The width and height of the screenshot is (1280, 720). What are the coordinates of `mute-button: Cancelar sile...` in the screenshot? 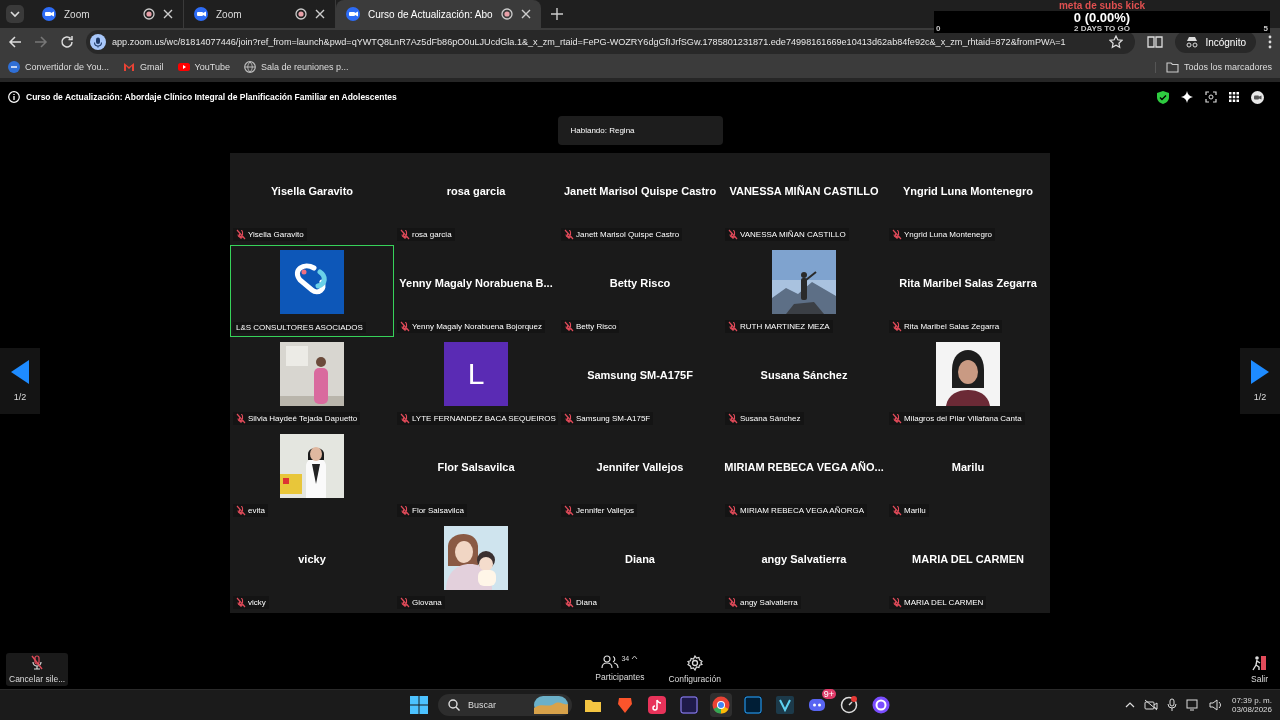 It's located at (37, 669).